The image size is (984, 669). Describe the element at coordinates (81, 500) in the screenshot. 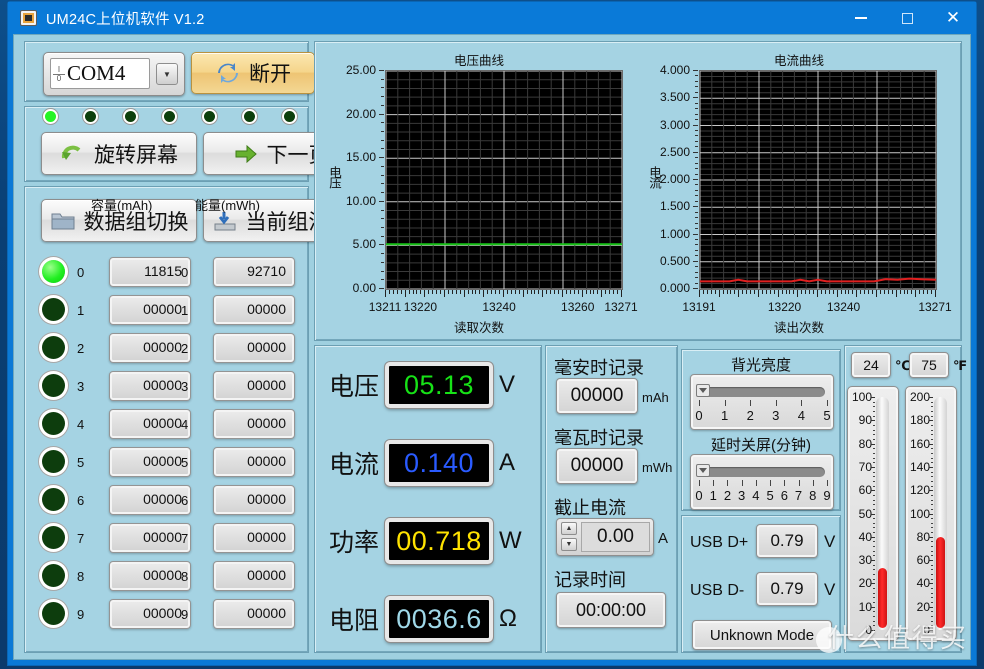

I see `row-index: 6` at that location.